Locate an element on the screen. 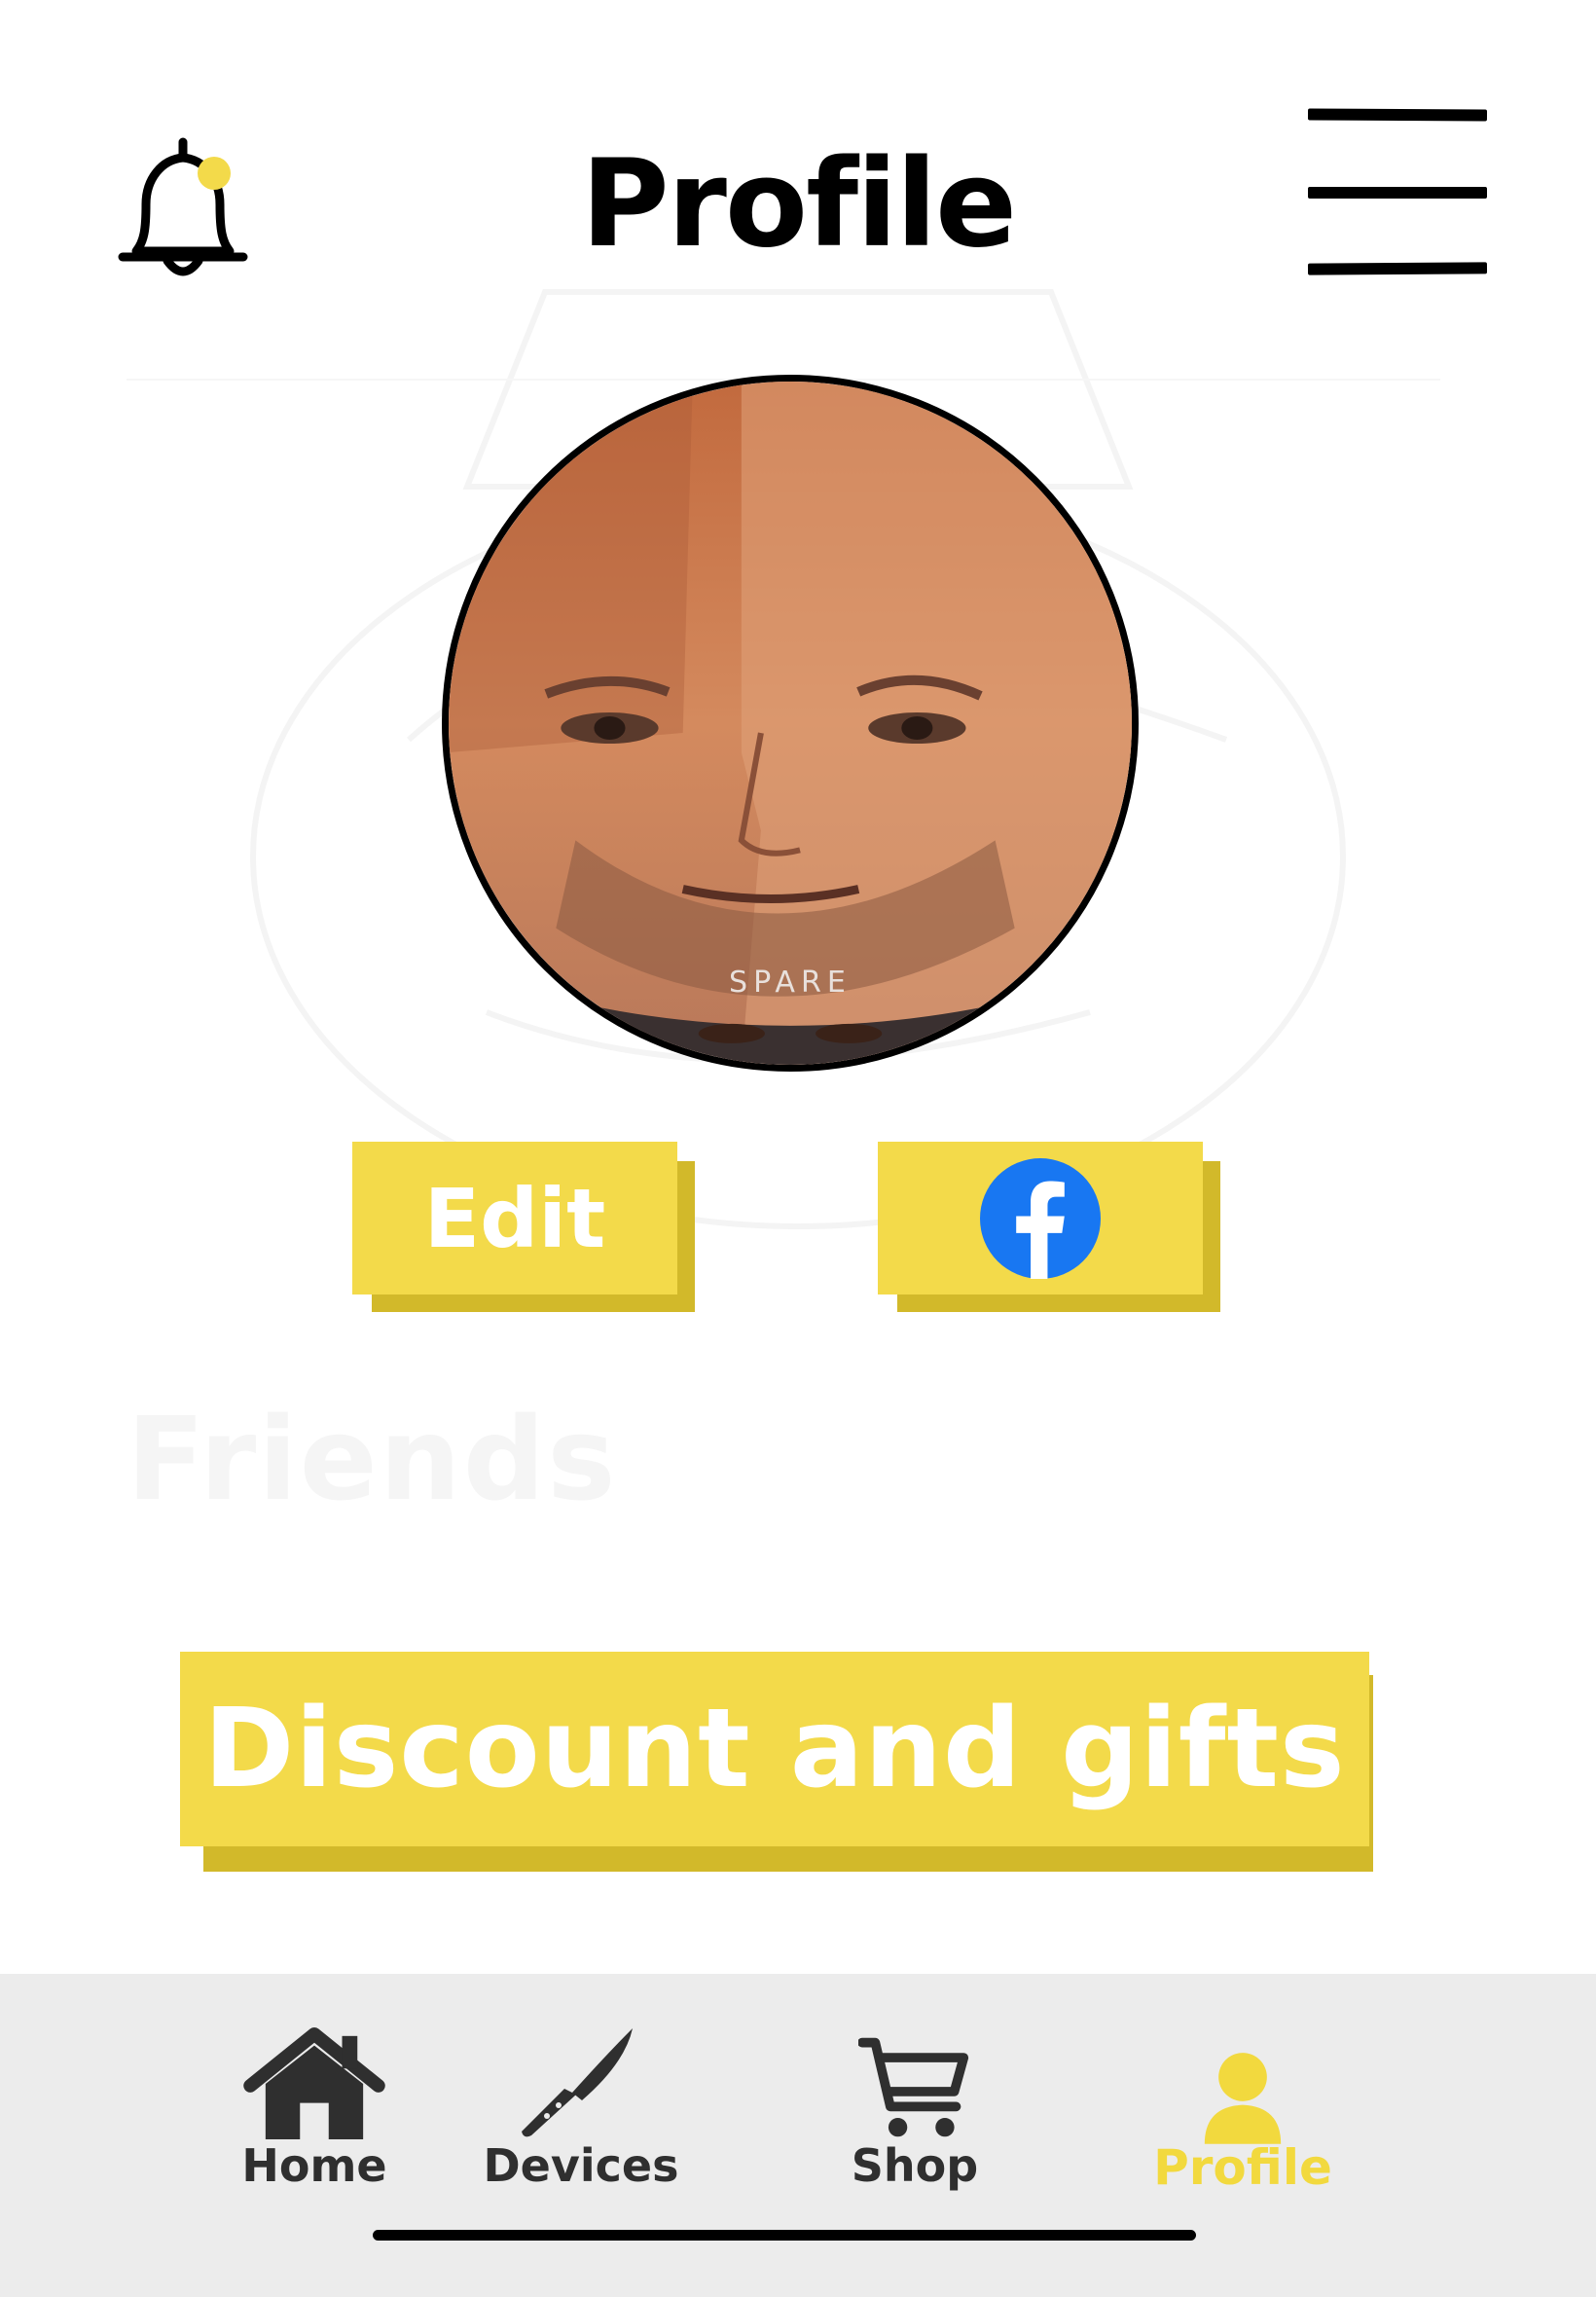  user-icon is located at coordinates (1243, 2097).